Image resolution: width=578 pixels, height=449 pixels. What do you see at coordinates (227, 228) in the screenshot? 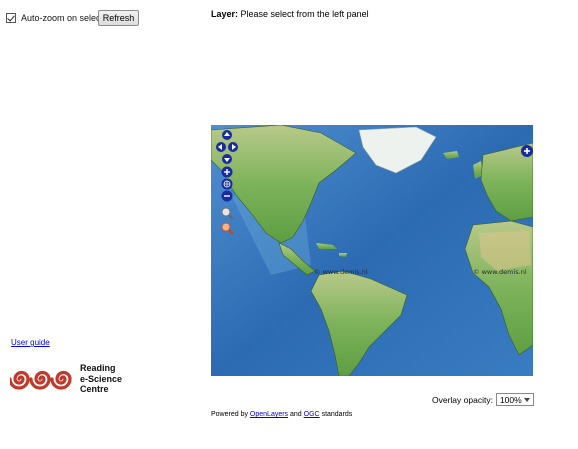
I see `zoom-box-out-icon` at bounding box center [227, 228].